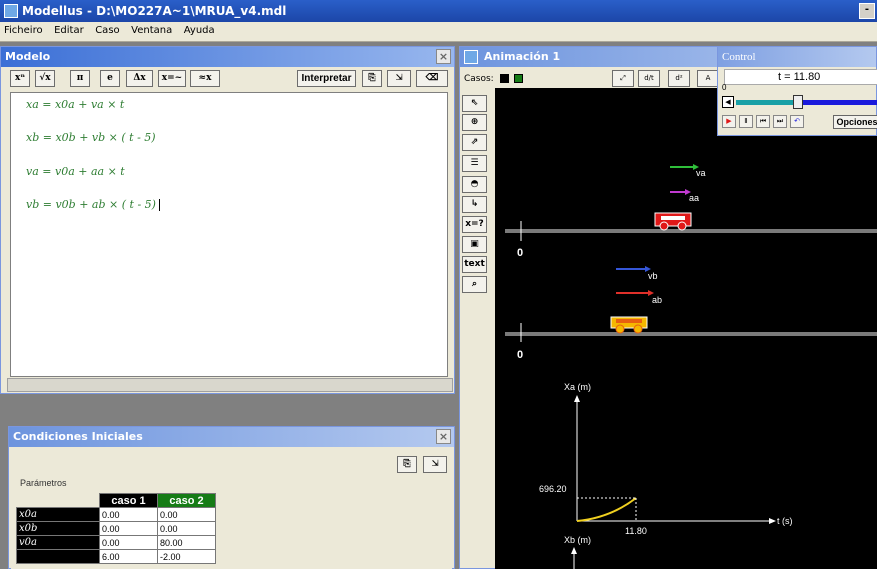 This screenshot has height=569, width=877. I want to click on time-display: t = 11.80, so click(799, 77).